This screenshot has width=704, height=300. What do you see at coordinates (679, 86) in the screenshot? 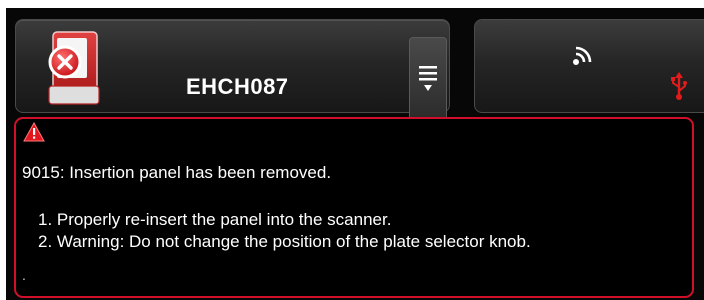
I see `usb-icon` at bounding box center [679, 86].